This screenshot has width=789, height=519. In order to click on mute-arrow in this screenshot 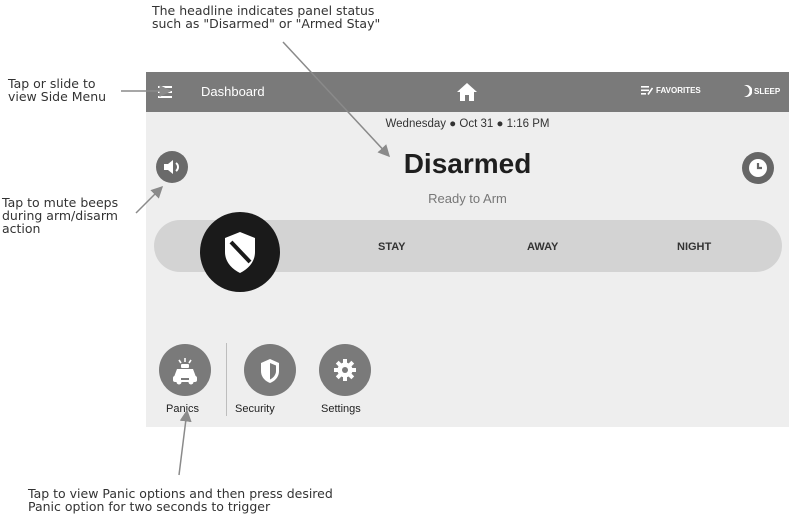, I will do `click(149, 199)`.